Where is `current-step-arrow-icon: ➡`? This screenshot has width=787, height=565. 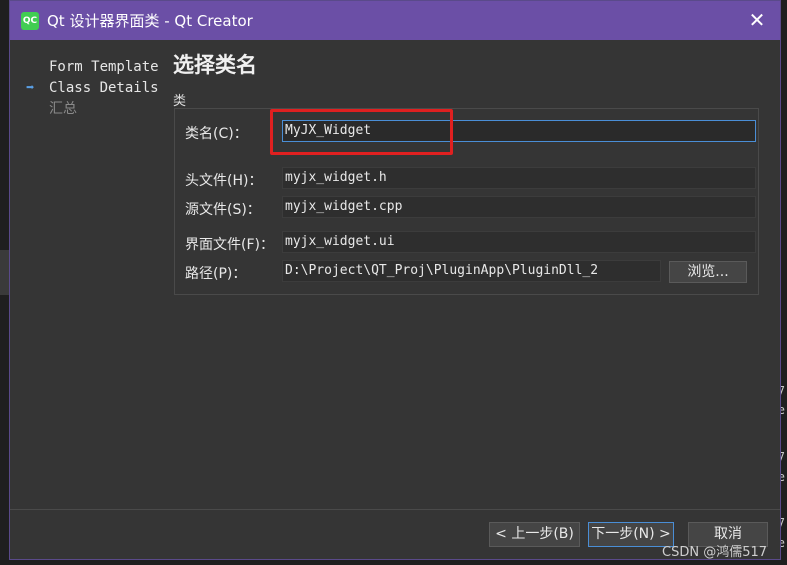
current-step-arrow-icon: ➡ is located at coordinates (30, 88).